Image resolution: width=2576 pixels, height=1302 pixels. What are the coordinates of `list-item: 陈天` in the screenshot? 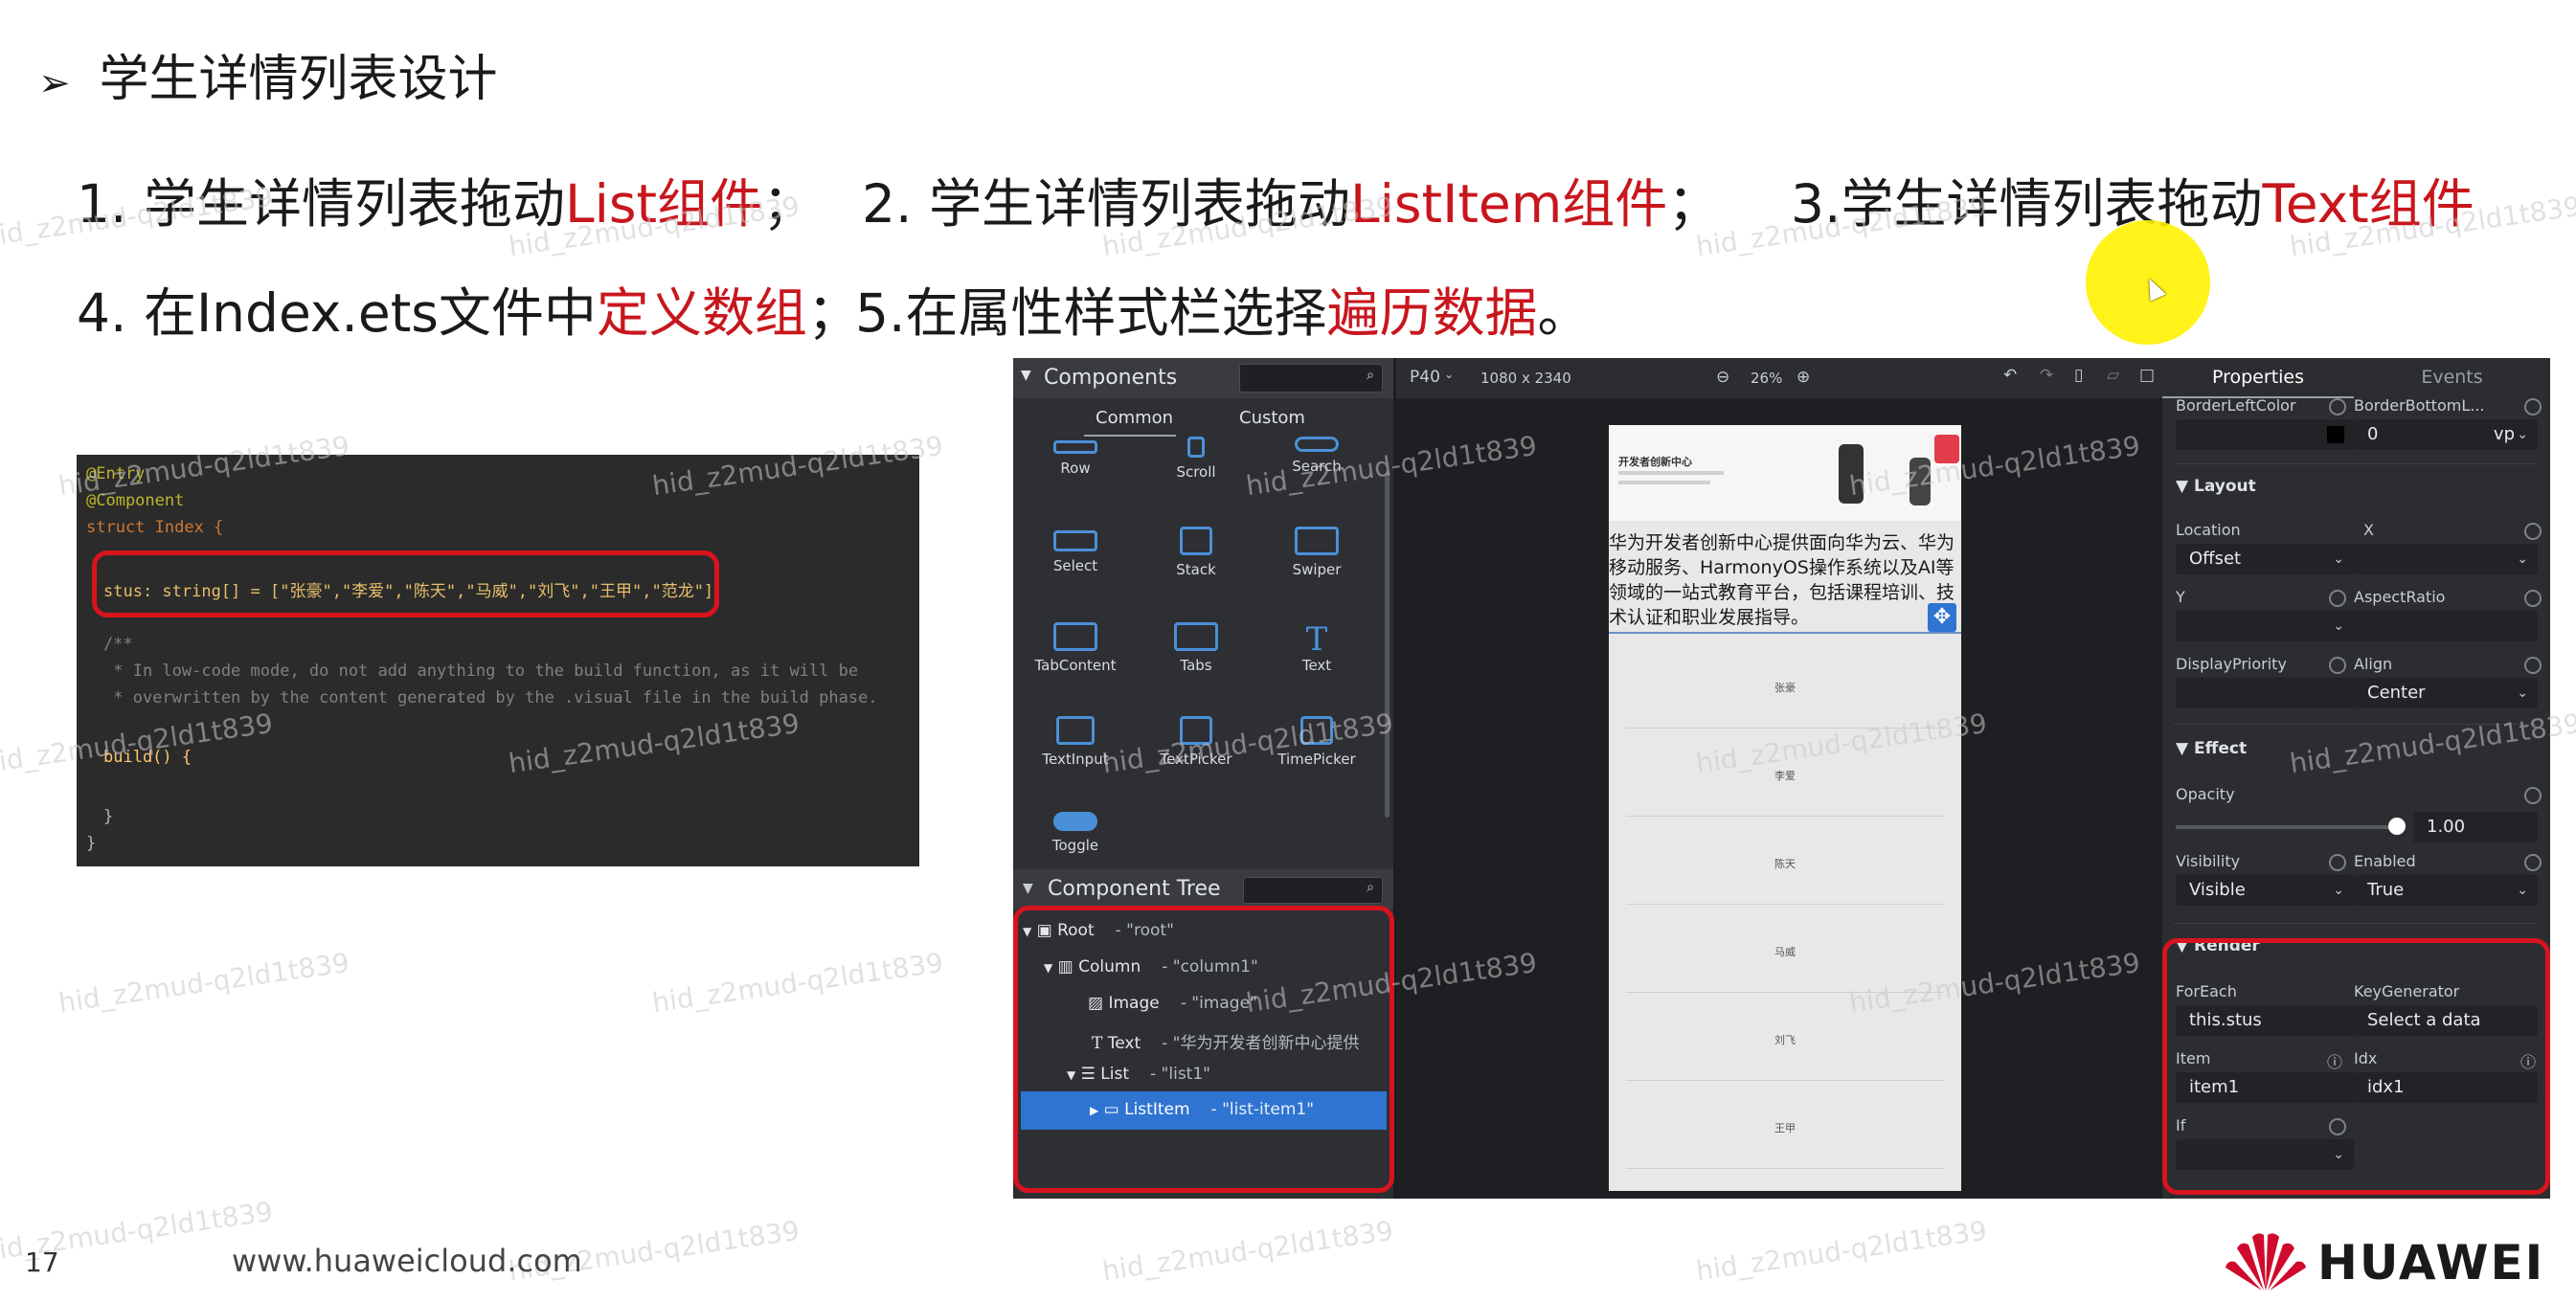 It's located at (1785, 863).